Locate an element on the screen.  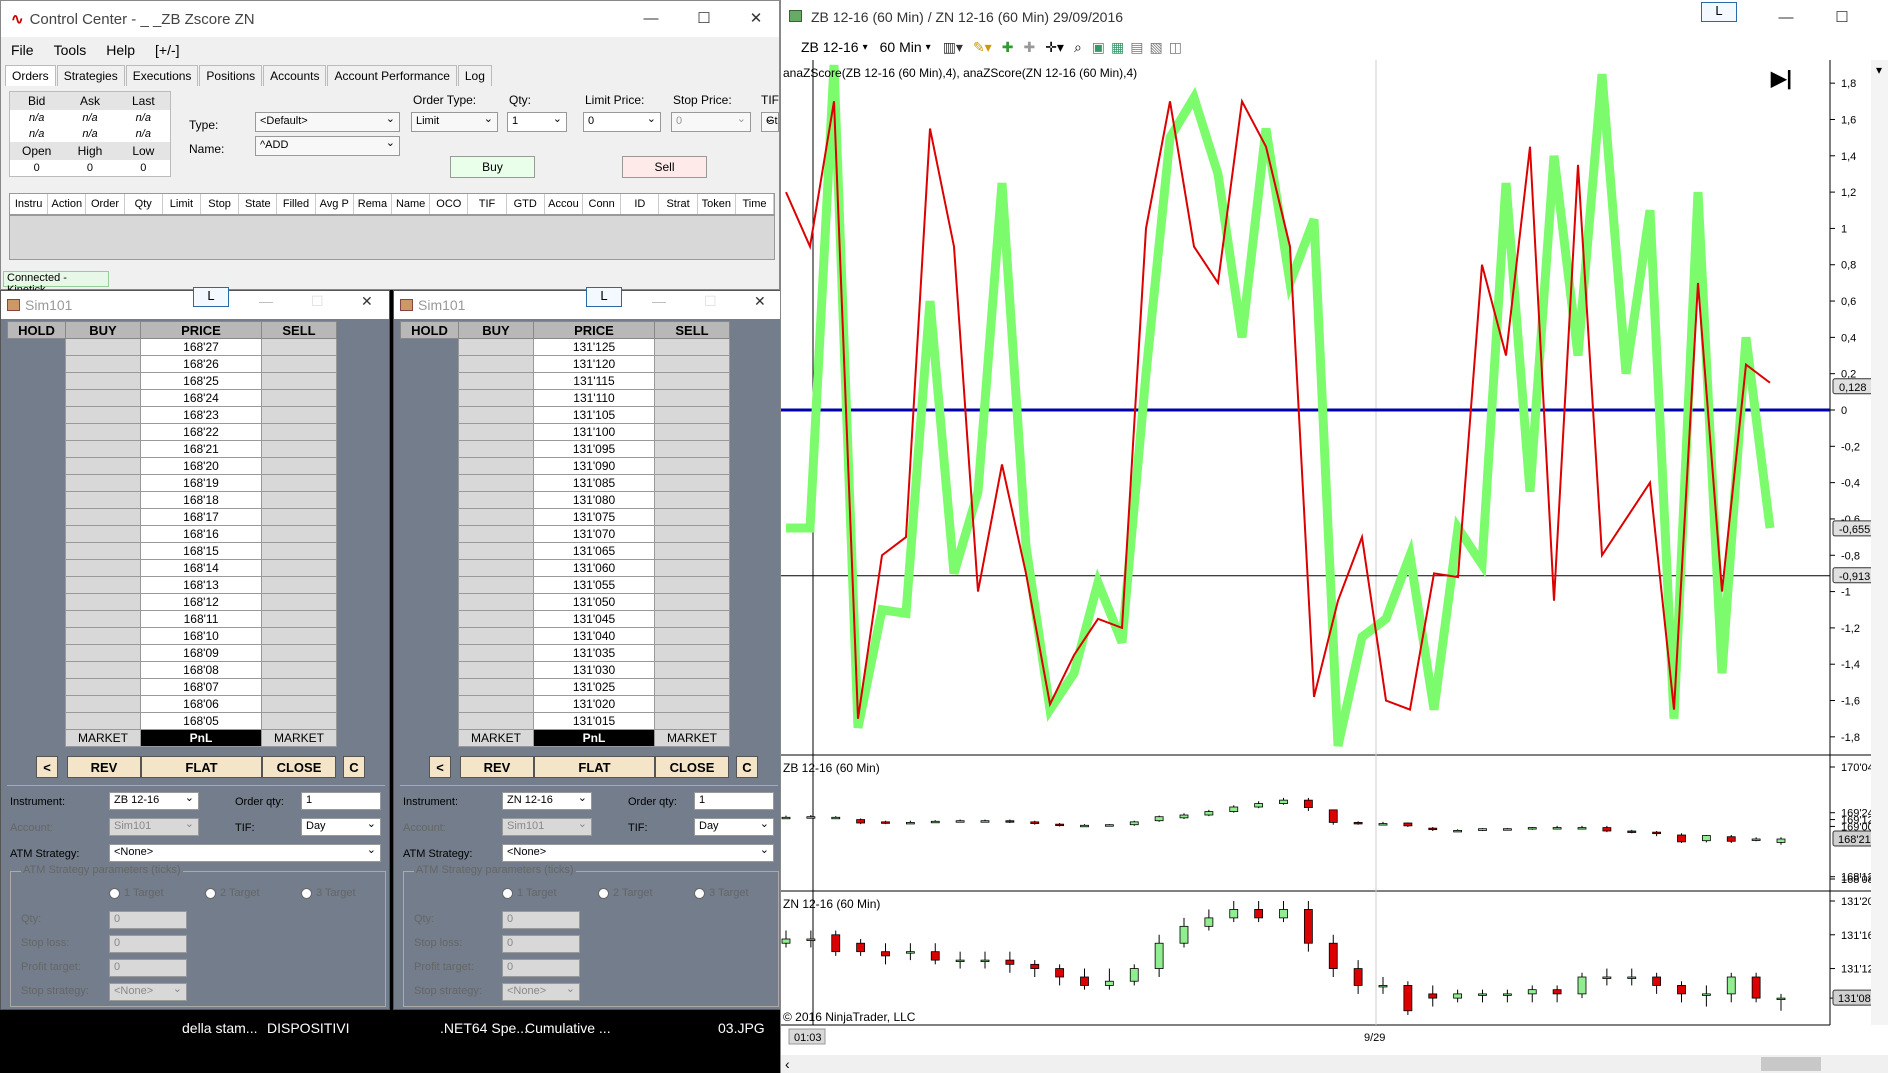
name-dropdown: ^ADD is located at coordinates (327, 146).